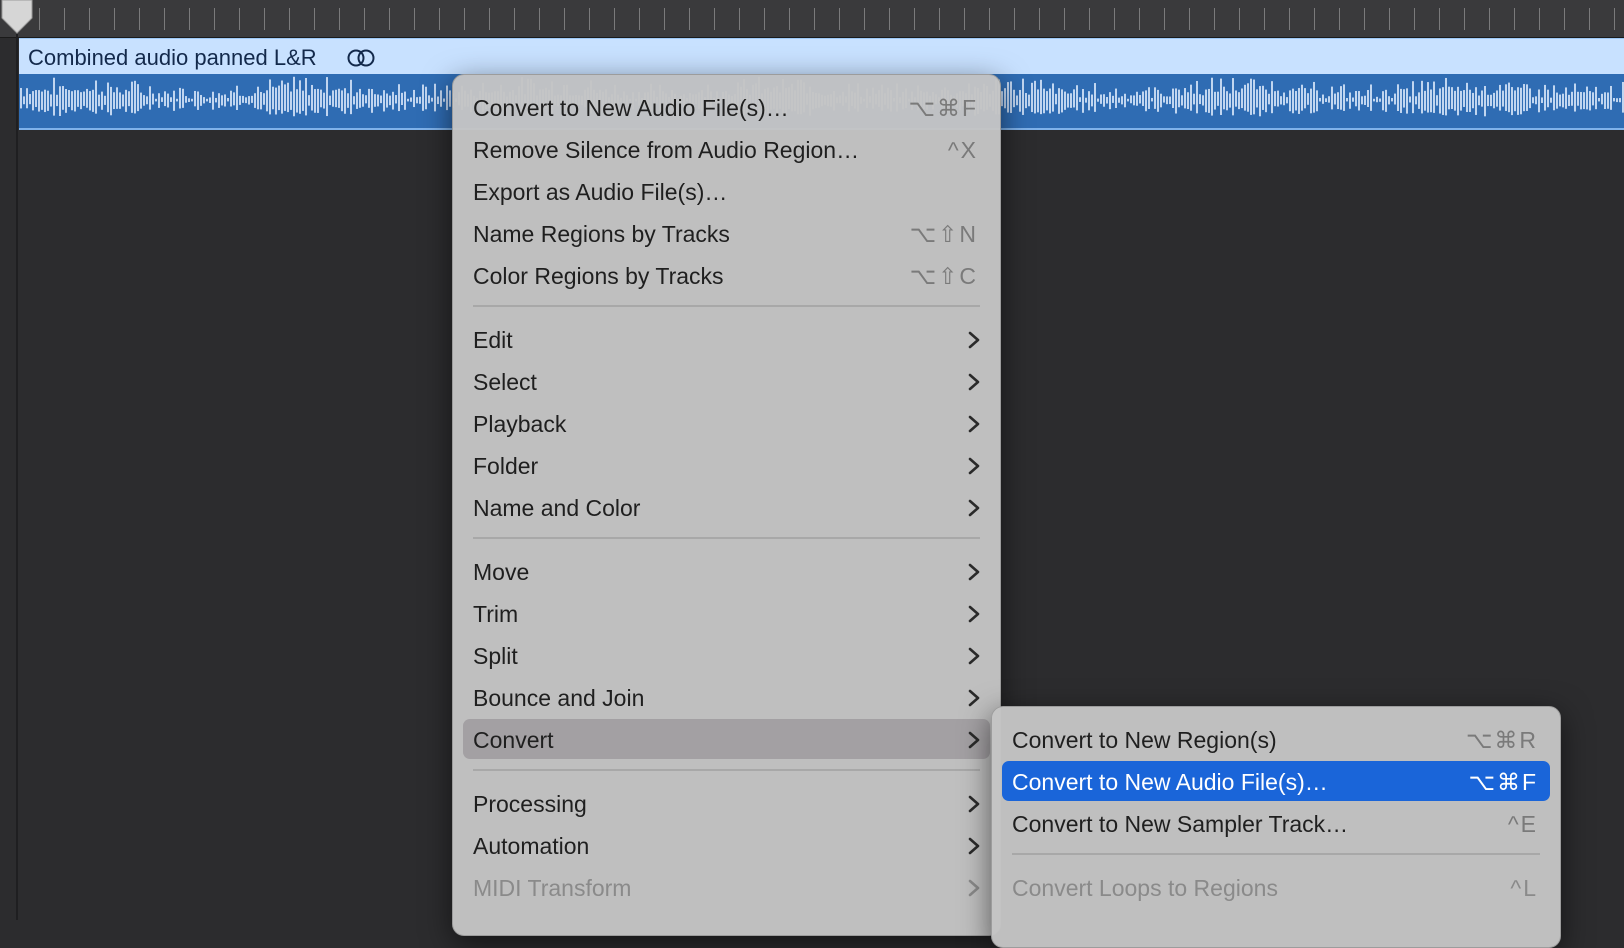 The width and height of the screenshot is (1624, 948). I want to click on region-header: Combined audio panned L&R, so click(821, 56).